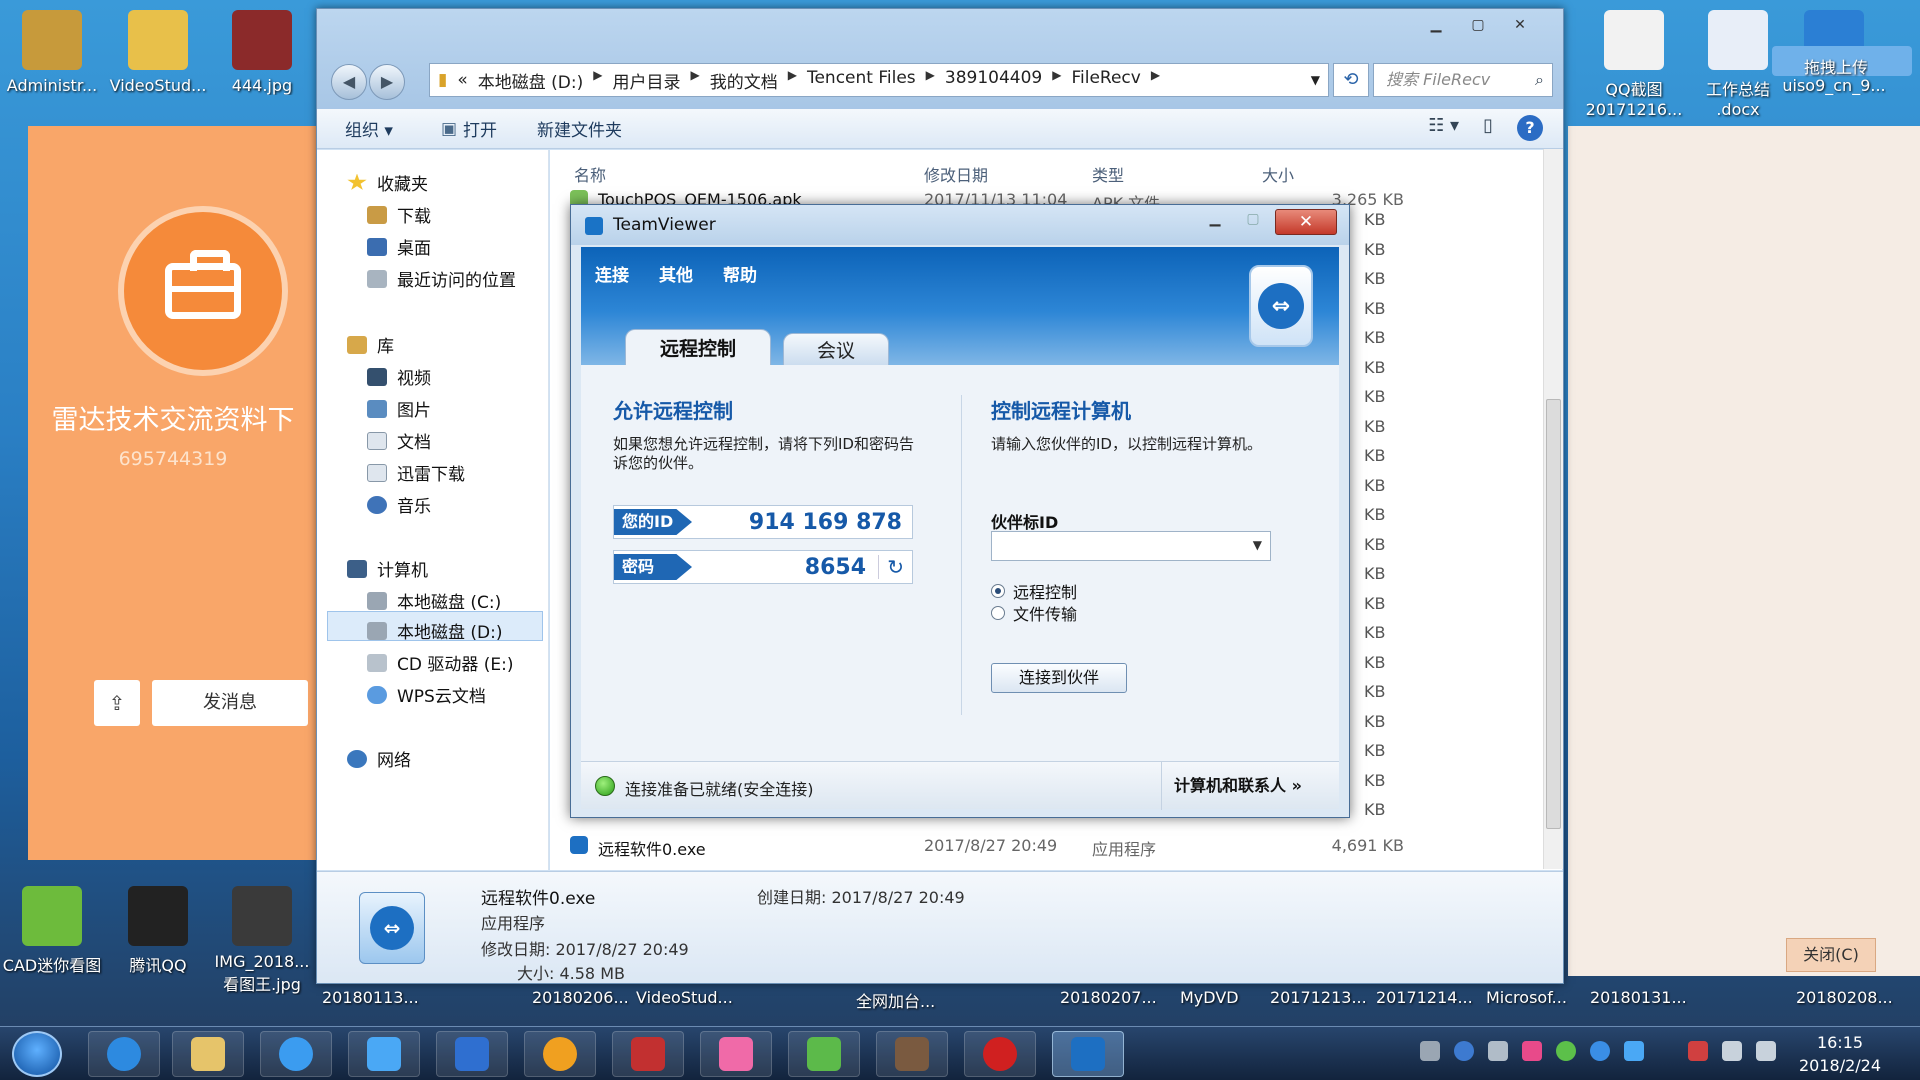 Image resolution: width=1920 pixels, height=1080 pixels. Describe the element at coordinates (349, 82) in the screenshot. I see `back-button: ◀` at that location.